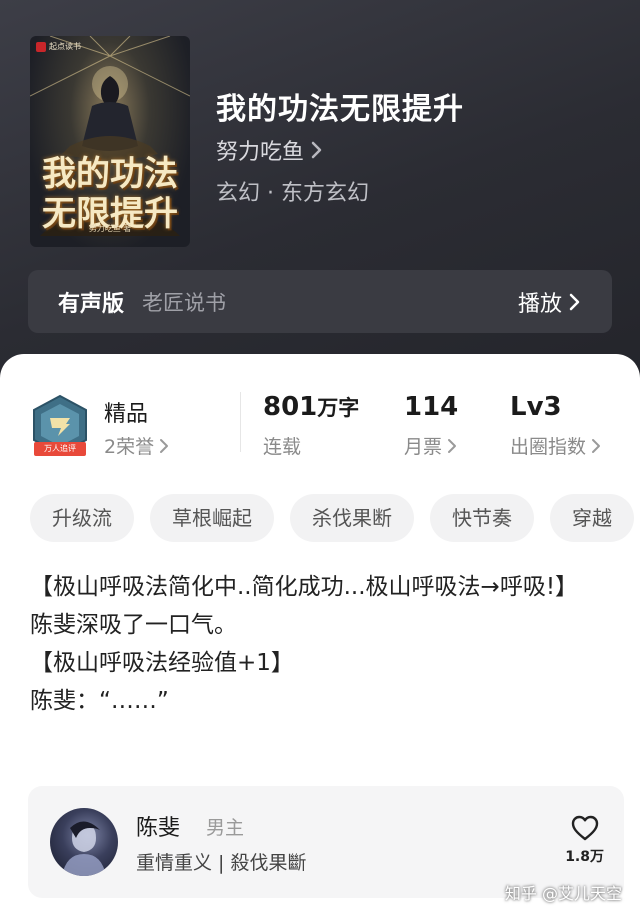  I want to click on character-traits: 重情重义 | 殺伐果斷, so click(221, 863).